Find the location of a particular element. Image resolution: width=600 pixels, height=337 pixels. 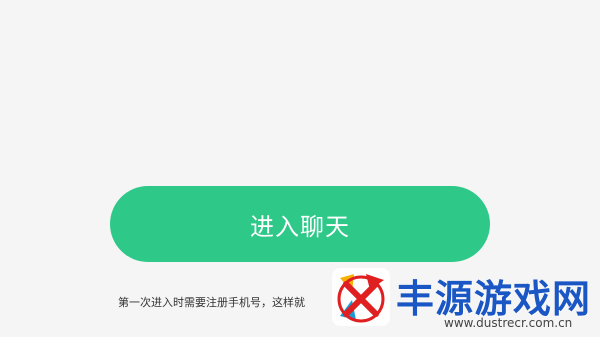

enter-chat-button: 进入聊天 is located at coordinates (300, 224).